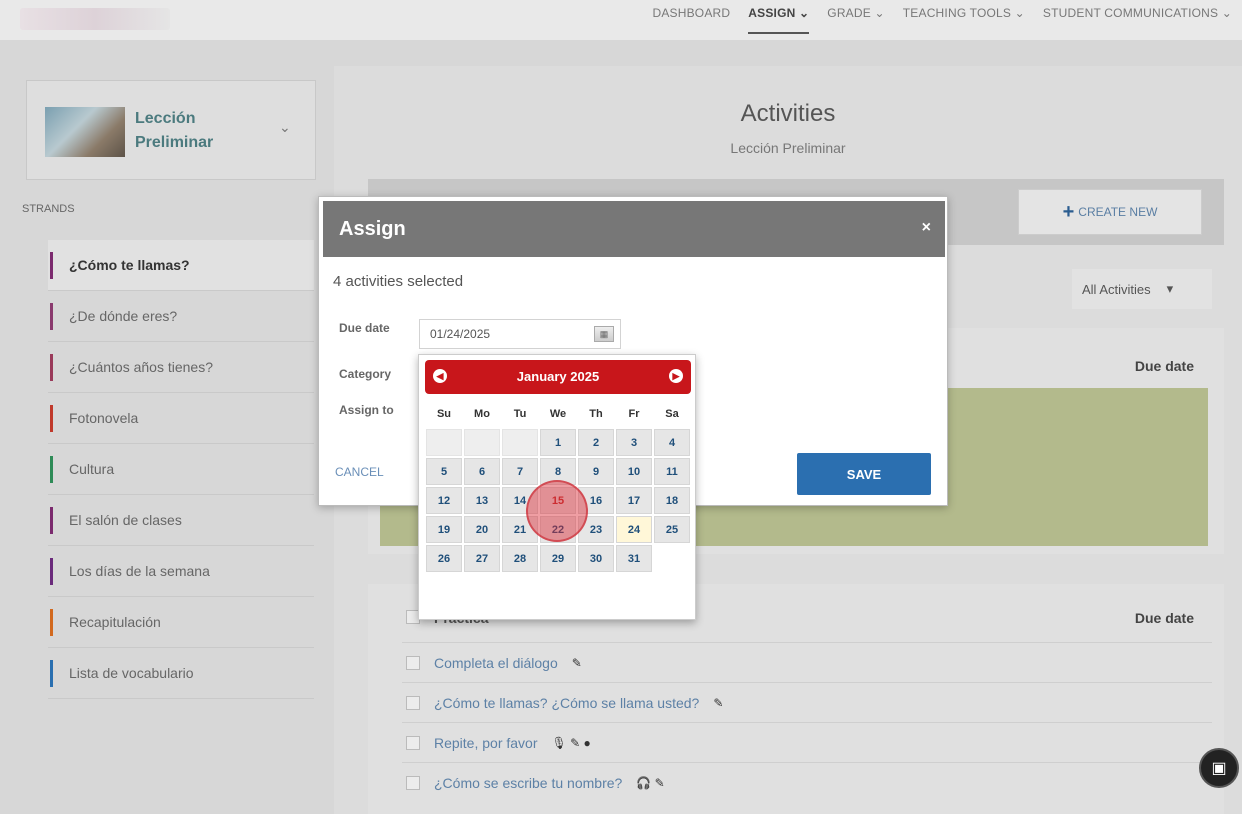  Describe the element at coordinates (92, 469) in the screenshot. I see `strand-label: Cultura` at that location.